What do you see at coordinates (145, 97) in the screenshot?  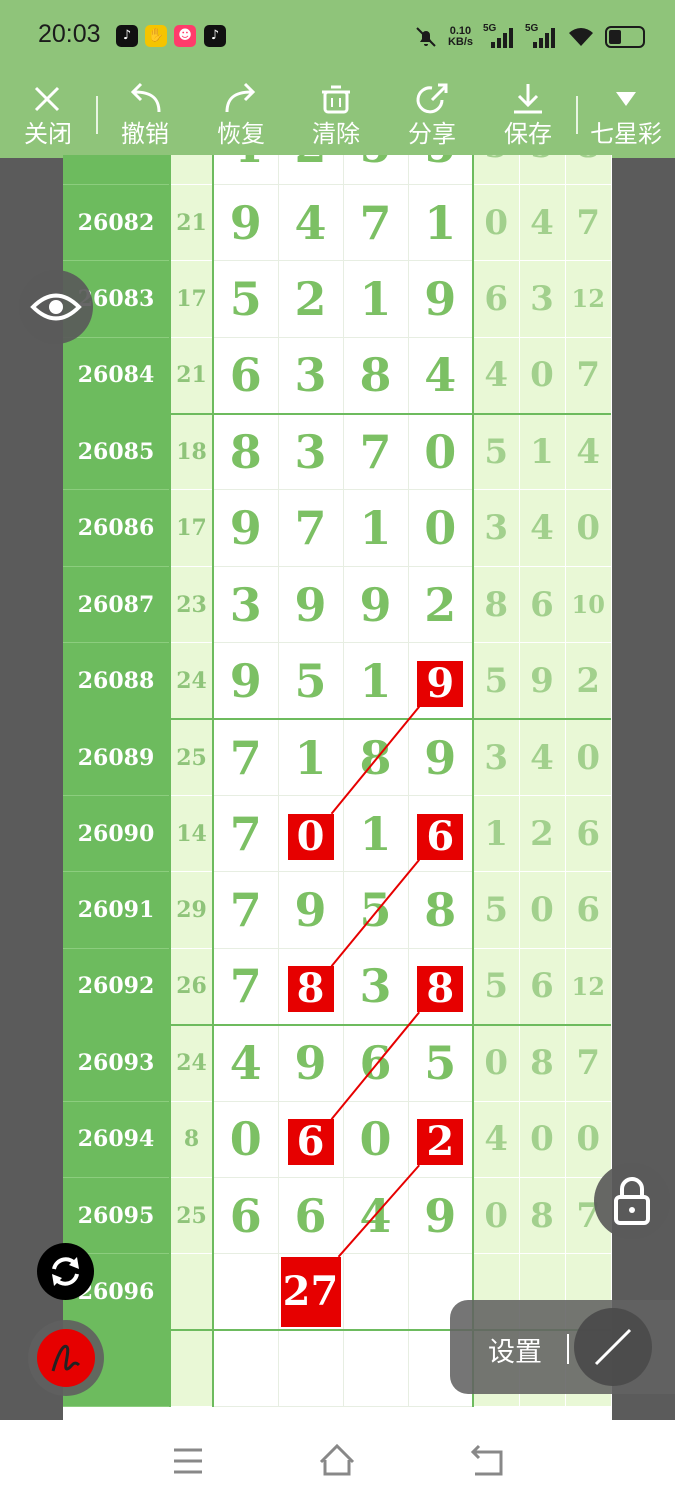 I see `undo-icon` at bounding box center [145, 97].